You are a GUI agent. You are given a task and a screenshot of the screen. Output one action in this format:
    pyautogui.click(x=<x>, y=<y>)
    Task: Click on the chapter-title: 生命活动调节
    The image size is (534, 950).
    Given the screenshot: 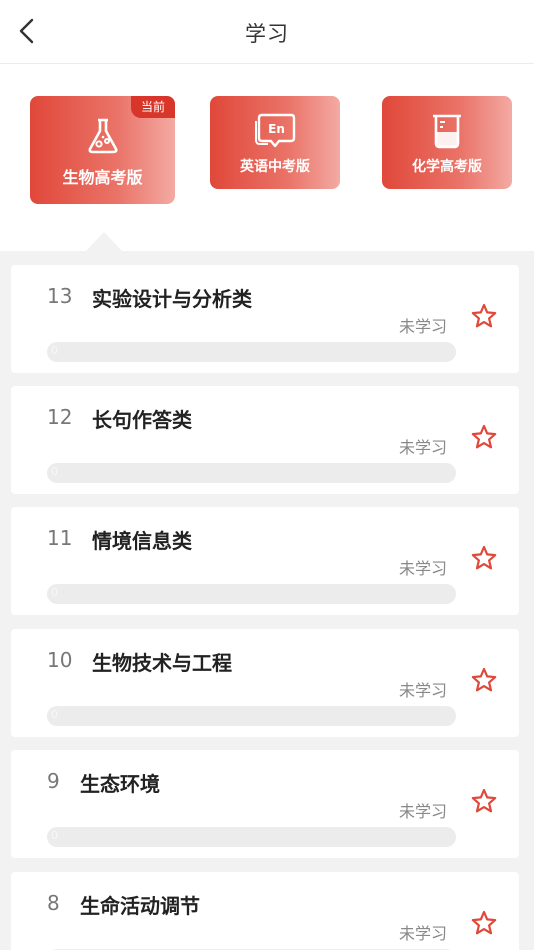 What is the action you would take?
    pyautogui.click(x=140, y=906)
    